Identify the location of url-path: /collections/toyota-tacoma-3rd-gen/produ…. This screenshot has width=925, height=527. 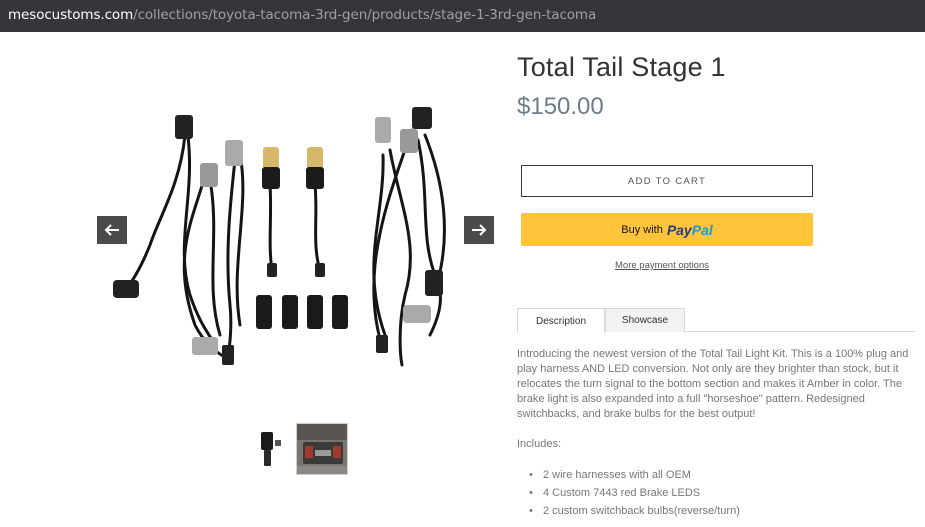
(365, 15).